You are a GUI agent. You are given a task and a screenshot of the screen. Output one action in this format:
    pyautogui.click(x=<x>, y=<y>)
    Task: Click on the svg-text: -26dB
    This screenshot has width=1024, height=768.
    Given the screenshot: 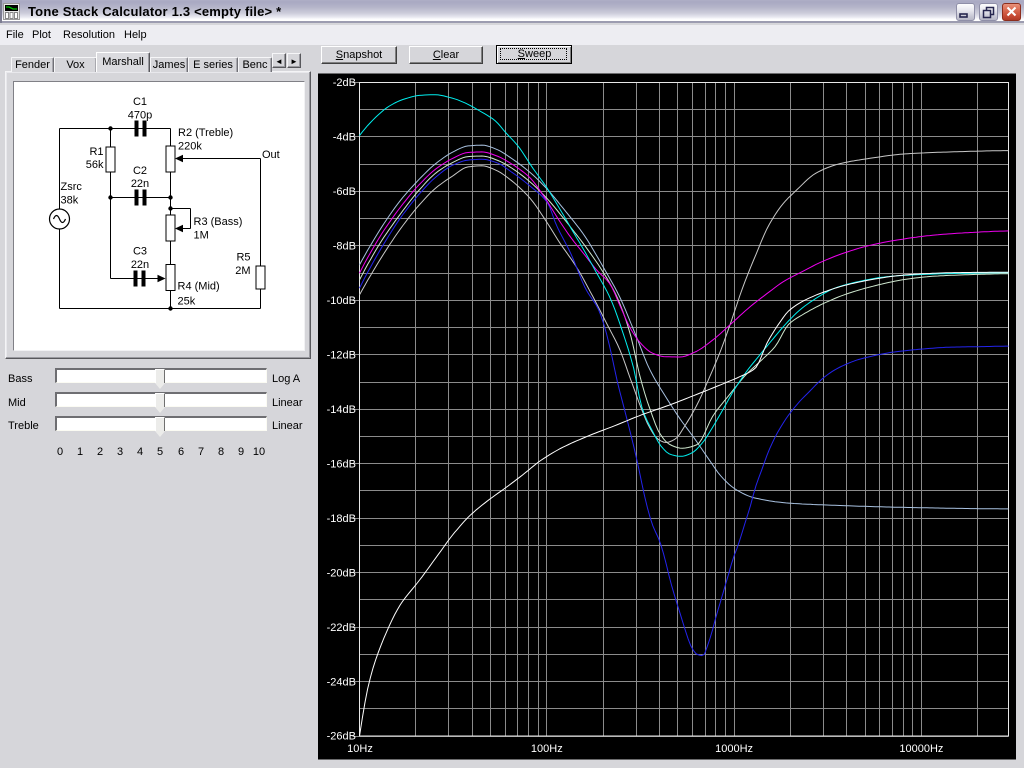 What is the action you would take?
    pyautogui.click(x=341, y=737)
    